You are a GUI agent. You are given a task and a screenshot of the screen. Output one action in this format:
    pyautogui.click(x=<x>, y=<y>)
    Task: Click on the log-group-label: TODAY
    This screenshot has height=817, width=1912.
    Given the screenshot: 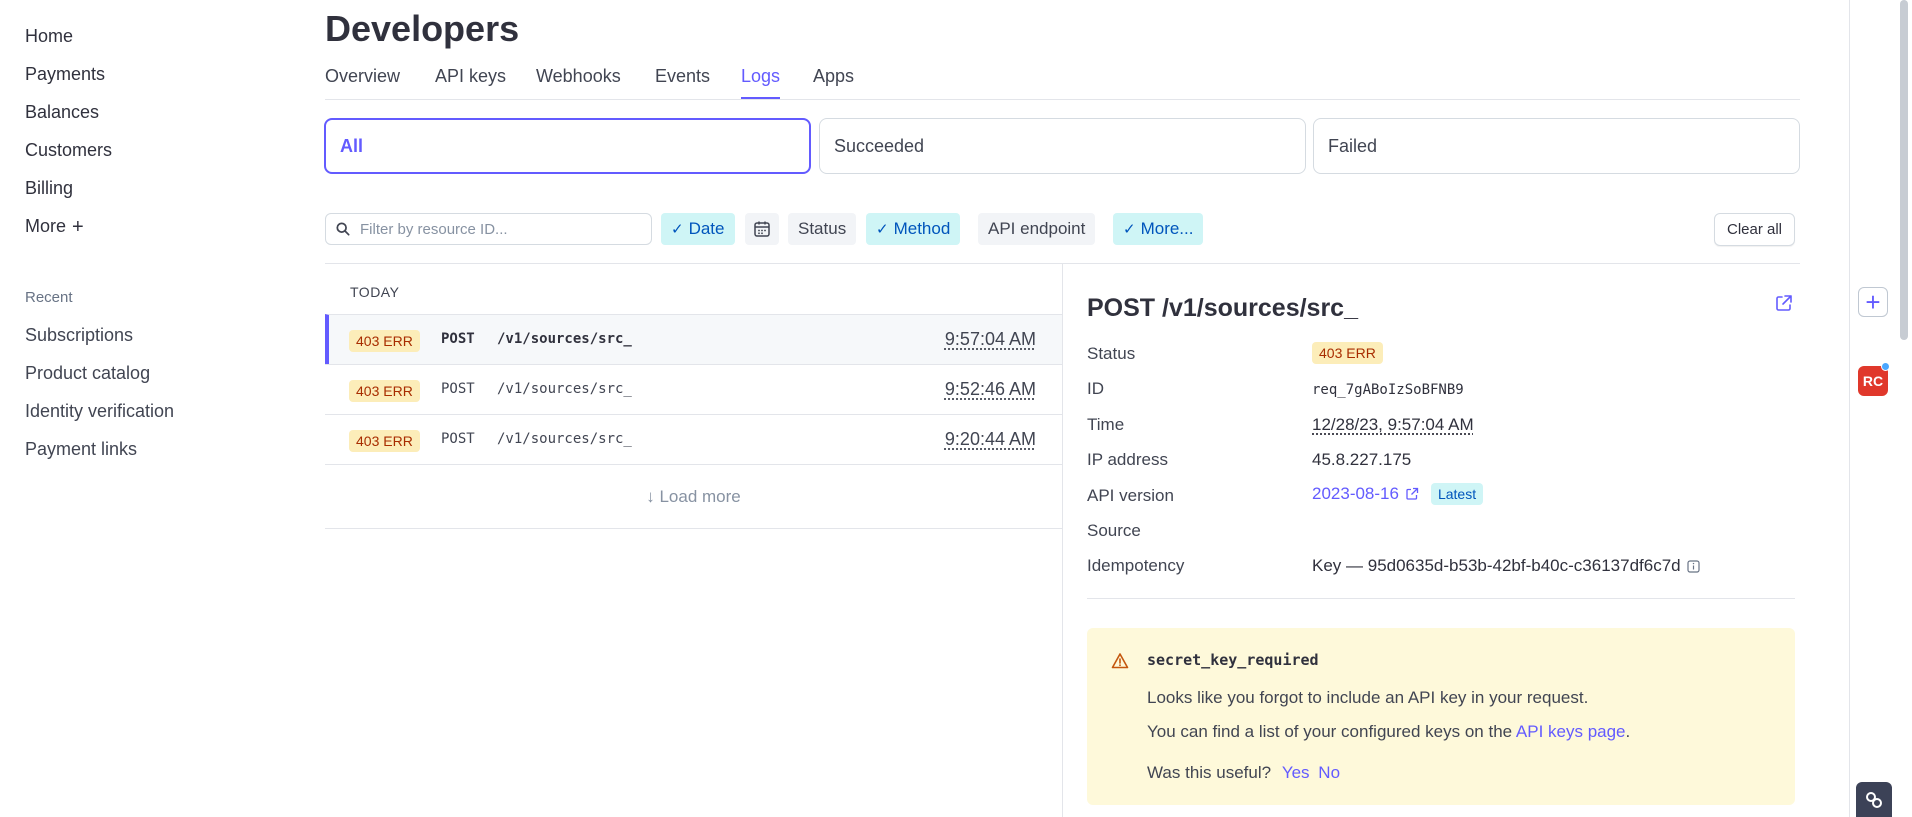 What is the action you would take?
    pyautogui.click(x=375, y=292)
    